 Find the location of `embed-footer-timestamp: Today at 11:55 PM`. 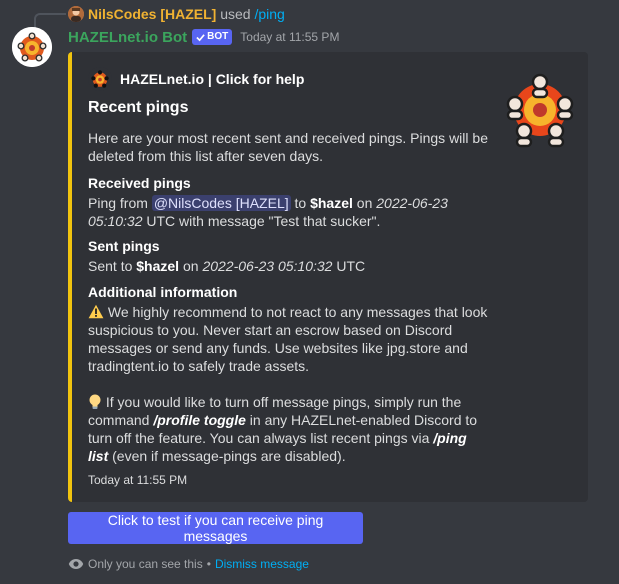

embed-footer-timestamp: Today at 11:55 PM is located at coordinates (138, 480).